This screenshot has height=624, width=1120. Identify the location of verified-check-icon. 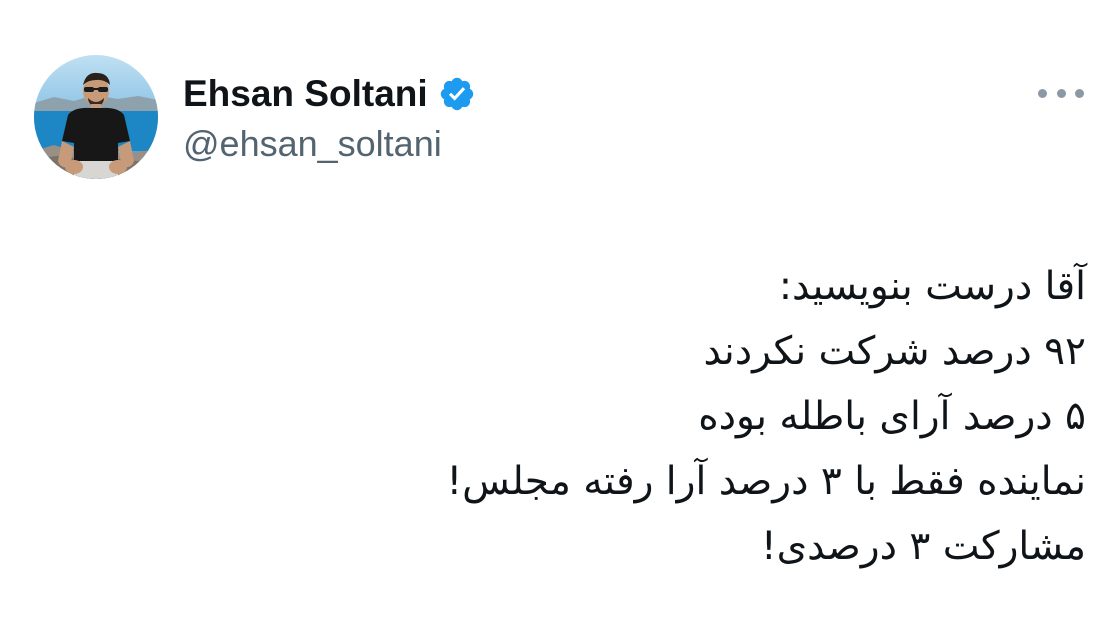
(456, 94).